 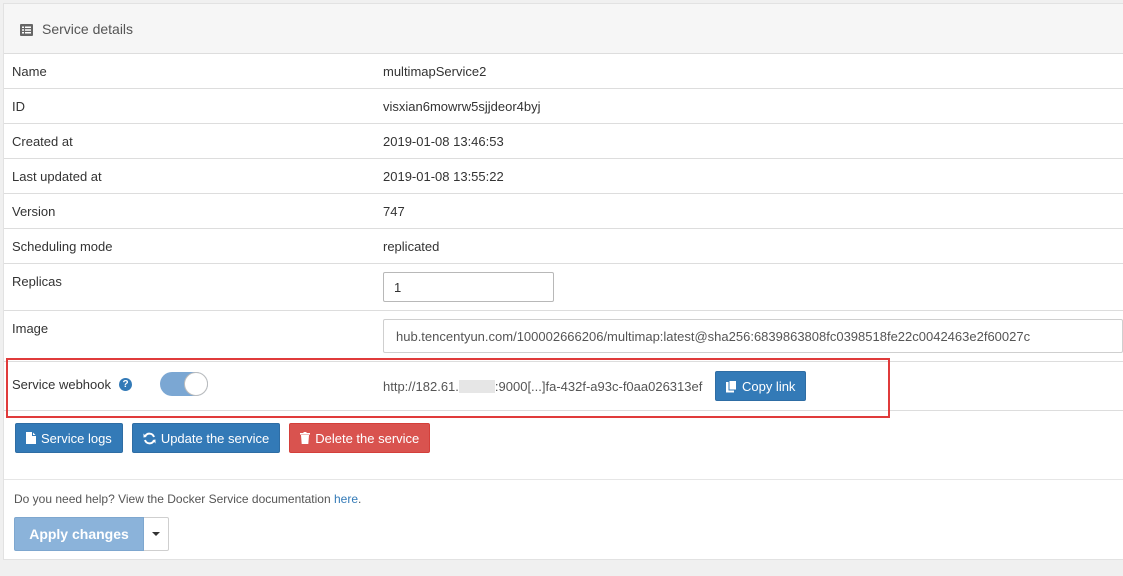 What do you see at coordinates (305, 438) in the screenshot?
I see `trash-icon` at bounding box center [305, 438].